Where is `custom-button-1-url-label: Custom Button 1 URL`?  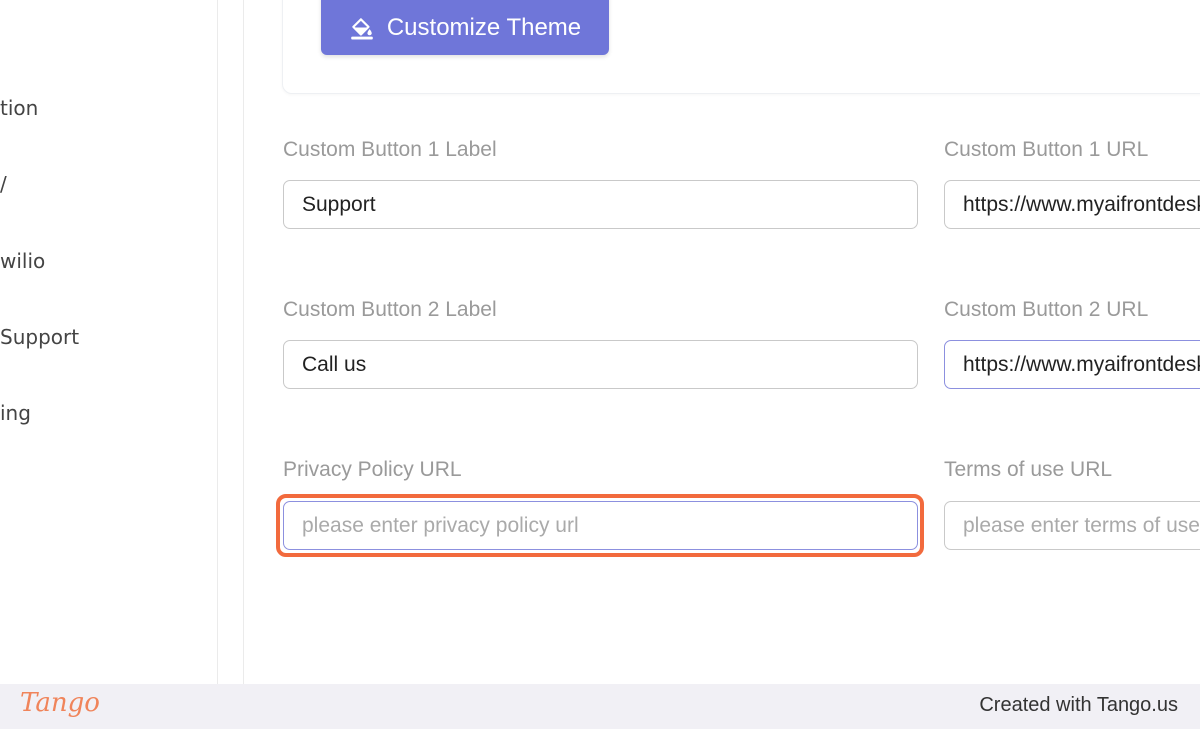 custom-button-1-url-label: Custom Button 1 URL is located at coordinates (1046, 149).